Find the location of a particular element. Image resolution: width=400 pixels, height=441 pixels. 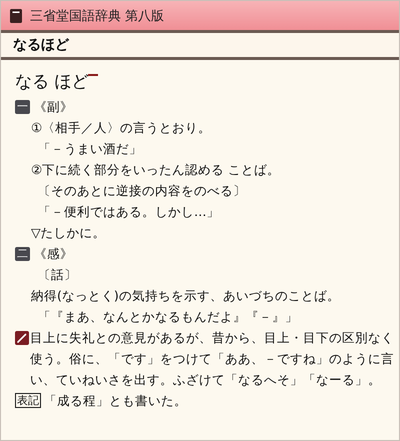

headword: なる ほど is located at coordinates (51, 82).